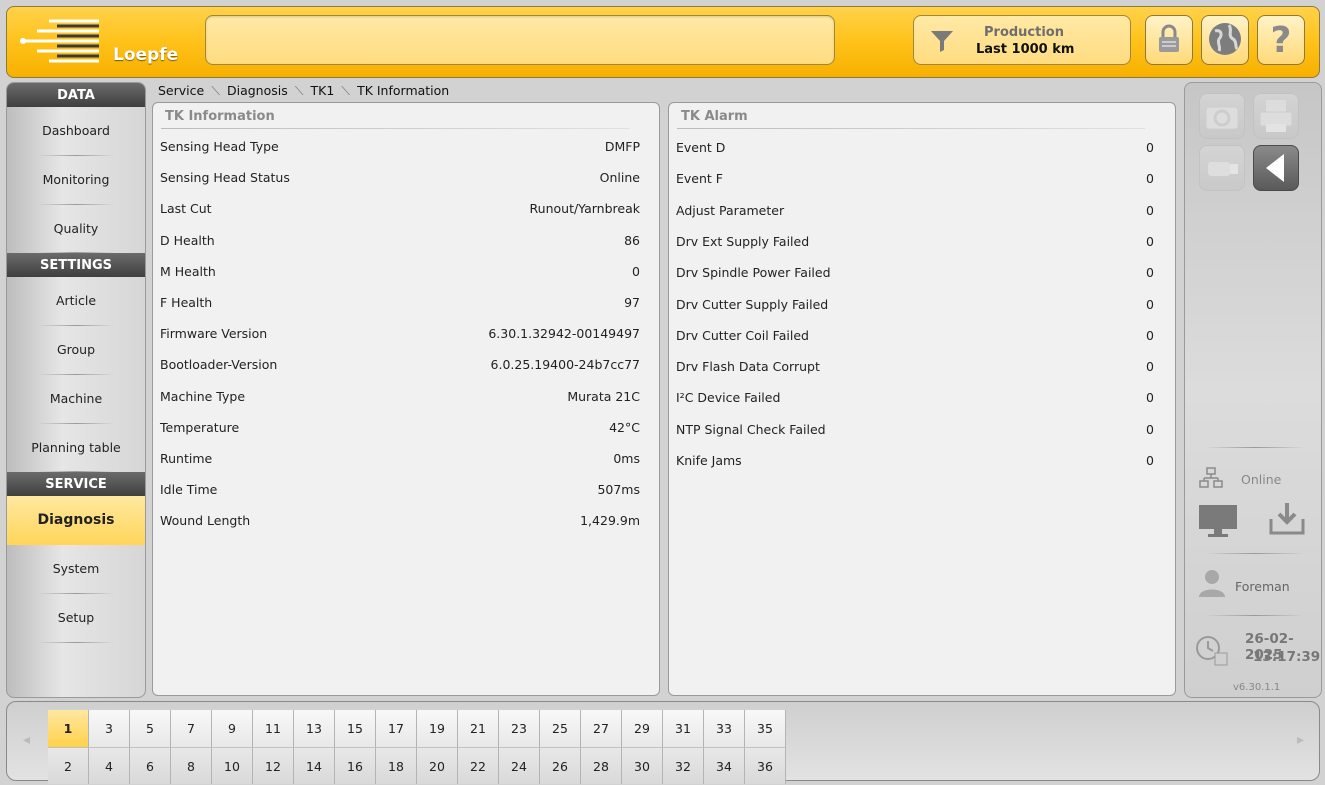 This screenshot has height=785, width=1325. I want to click on spindle-button: 6, so click(150, 765).